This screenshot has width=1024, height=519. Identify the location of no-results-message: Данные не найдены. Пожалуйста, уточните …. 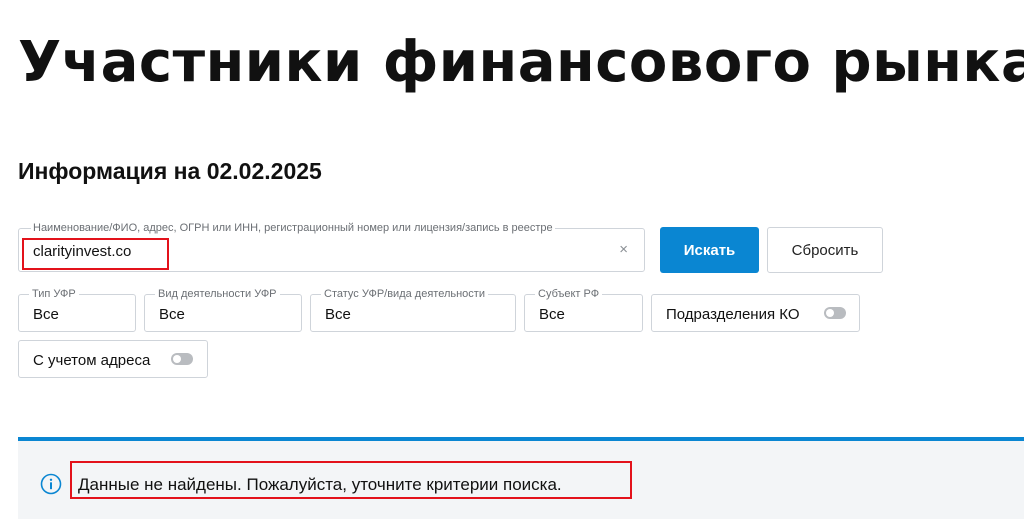
(320, 484).